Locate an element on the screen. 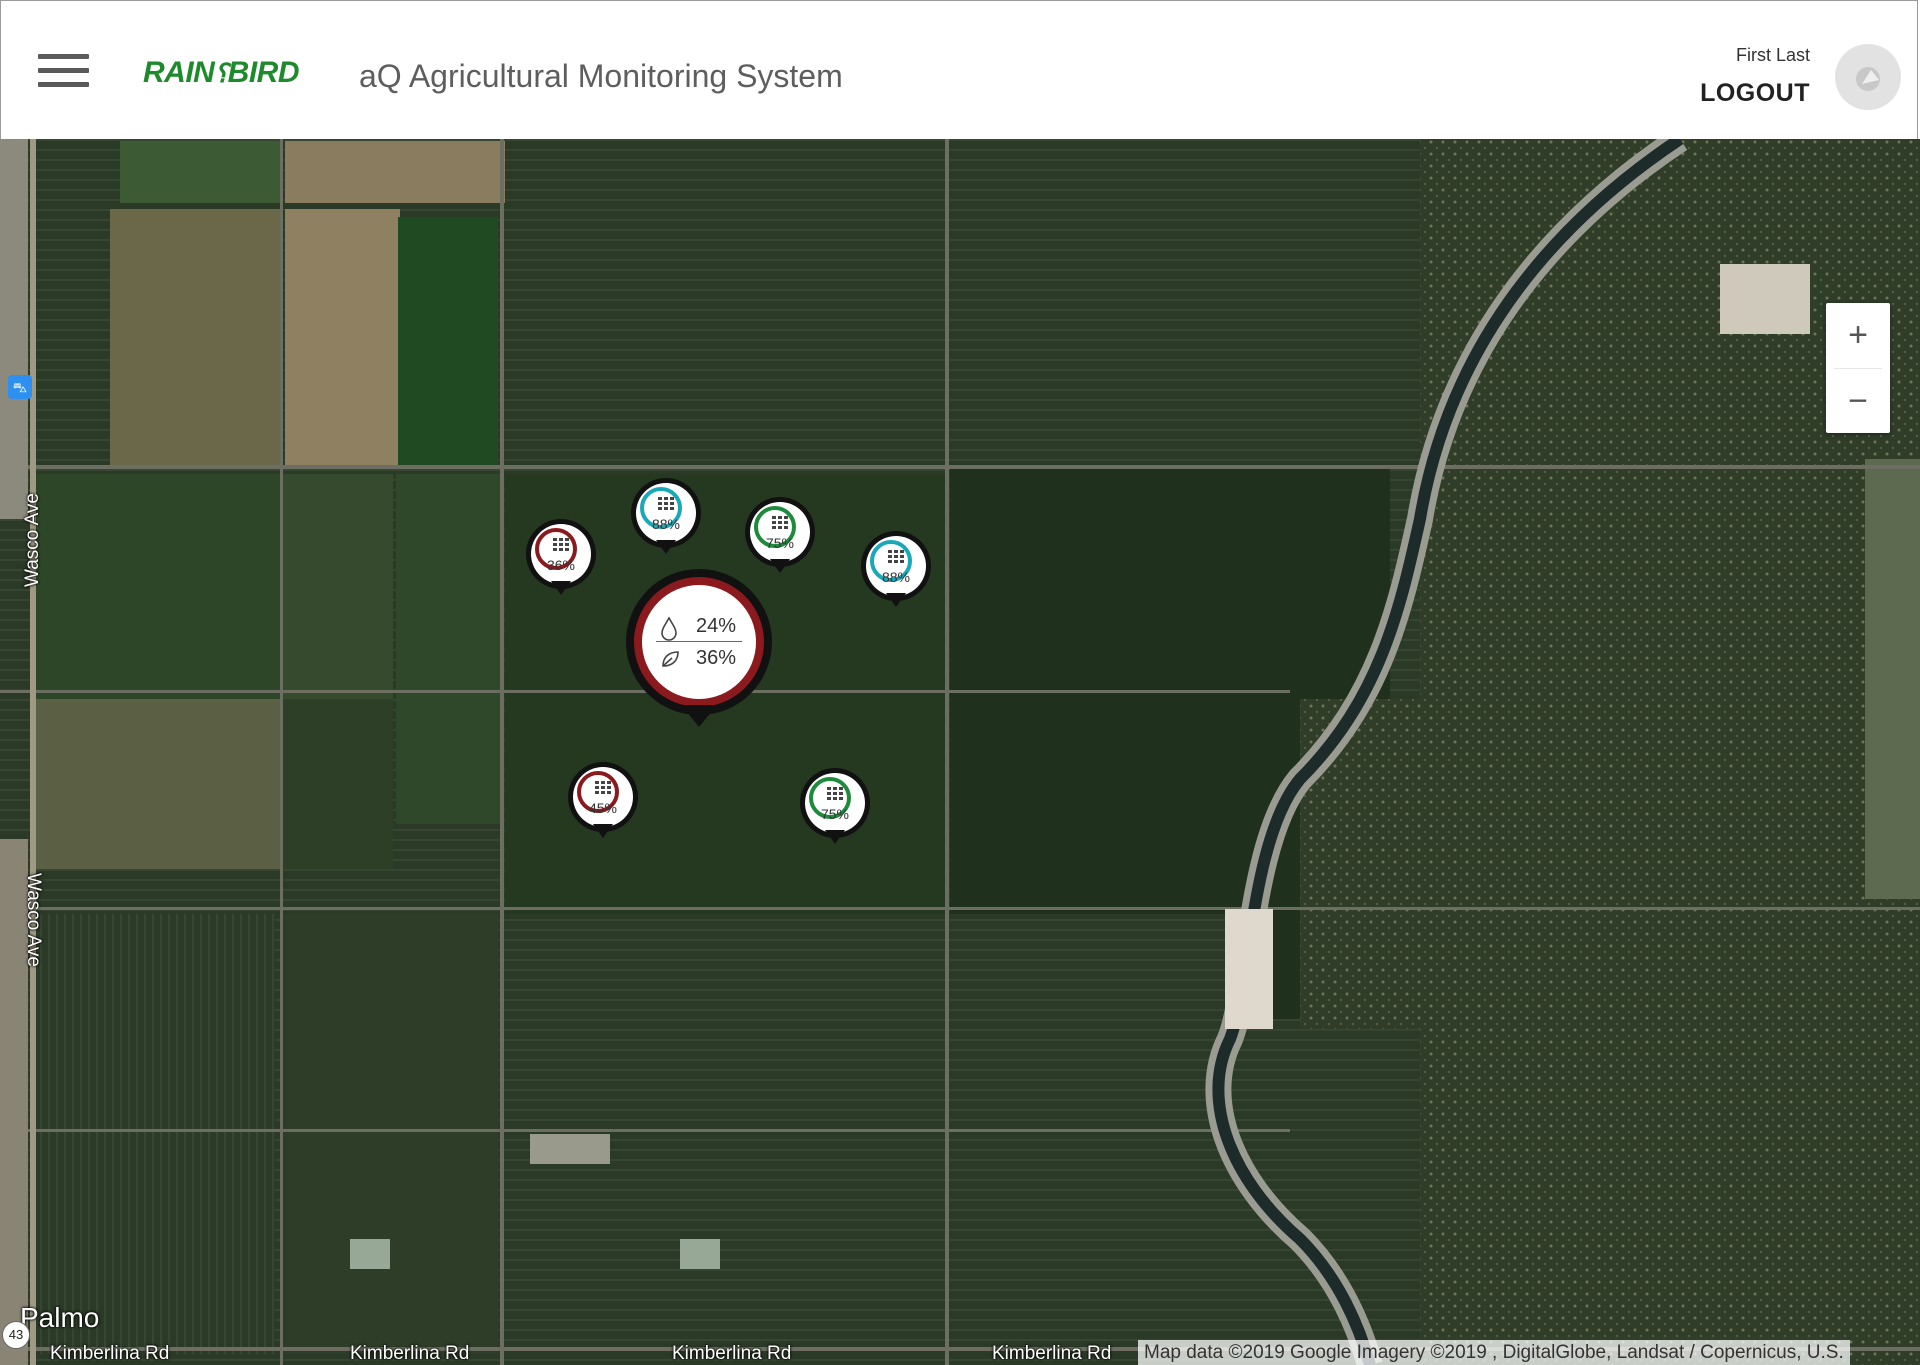 The height and width of the screenshot is (1365, 1920). zoom-controls: + − is located at coordinates (1858, 368).